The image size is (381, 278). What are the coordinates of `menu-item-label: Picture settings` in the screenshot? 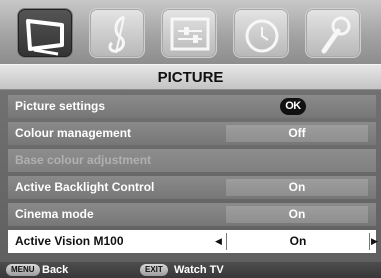 It's located at (60, 106).